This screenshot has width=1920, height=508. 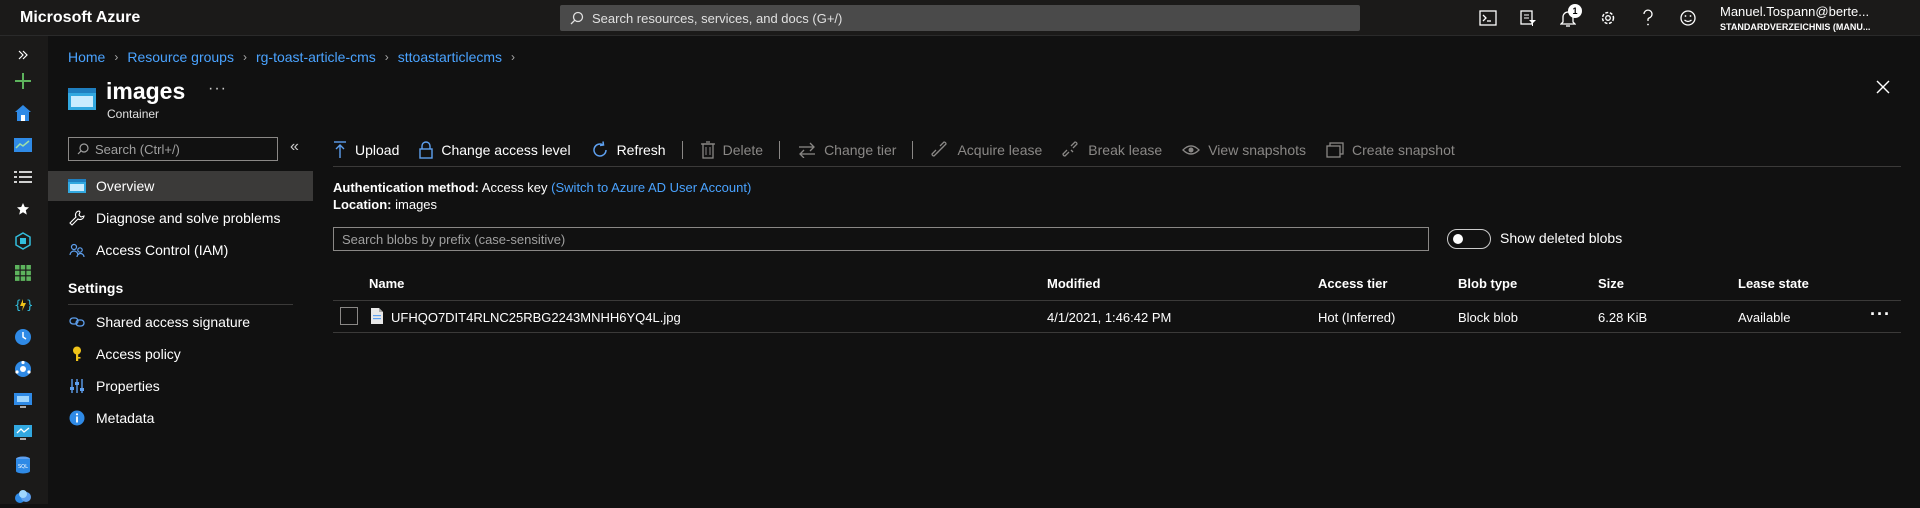 I want to click on column-header-blob-type: Blob type, so click(x=1487, y=283).